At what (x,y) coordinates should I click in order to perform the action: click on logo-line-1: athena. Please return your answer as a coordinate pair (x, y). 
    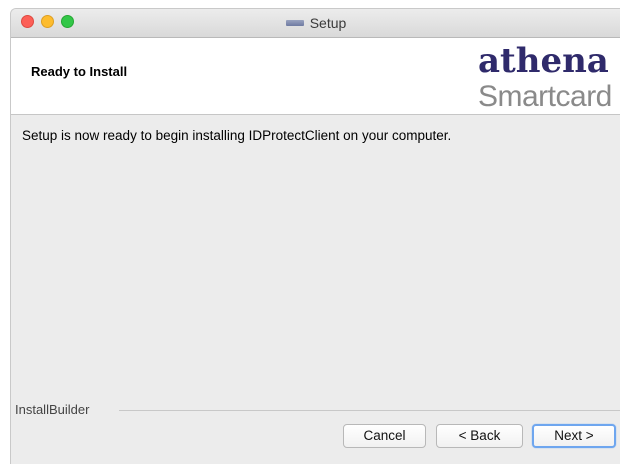
    Looking at the image, I should click on (543, 61).